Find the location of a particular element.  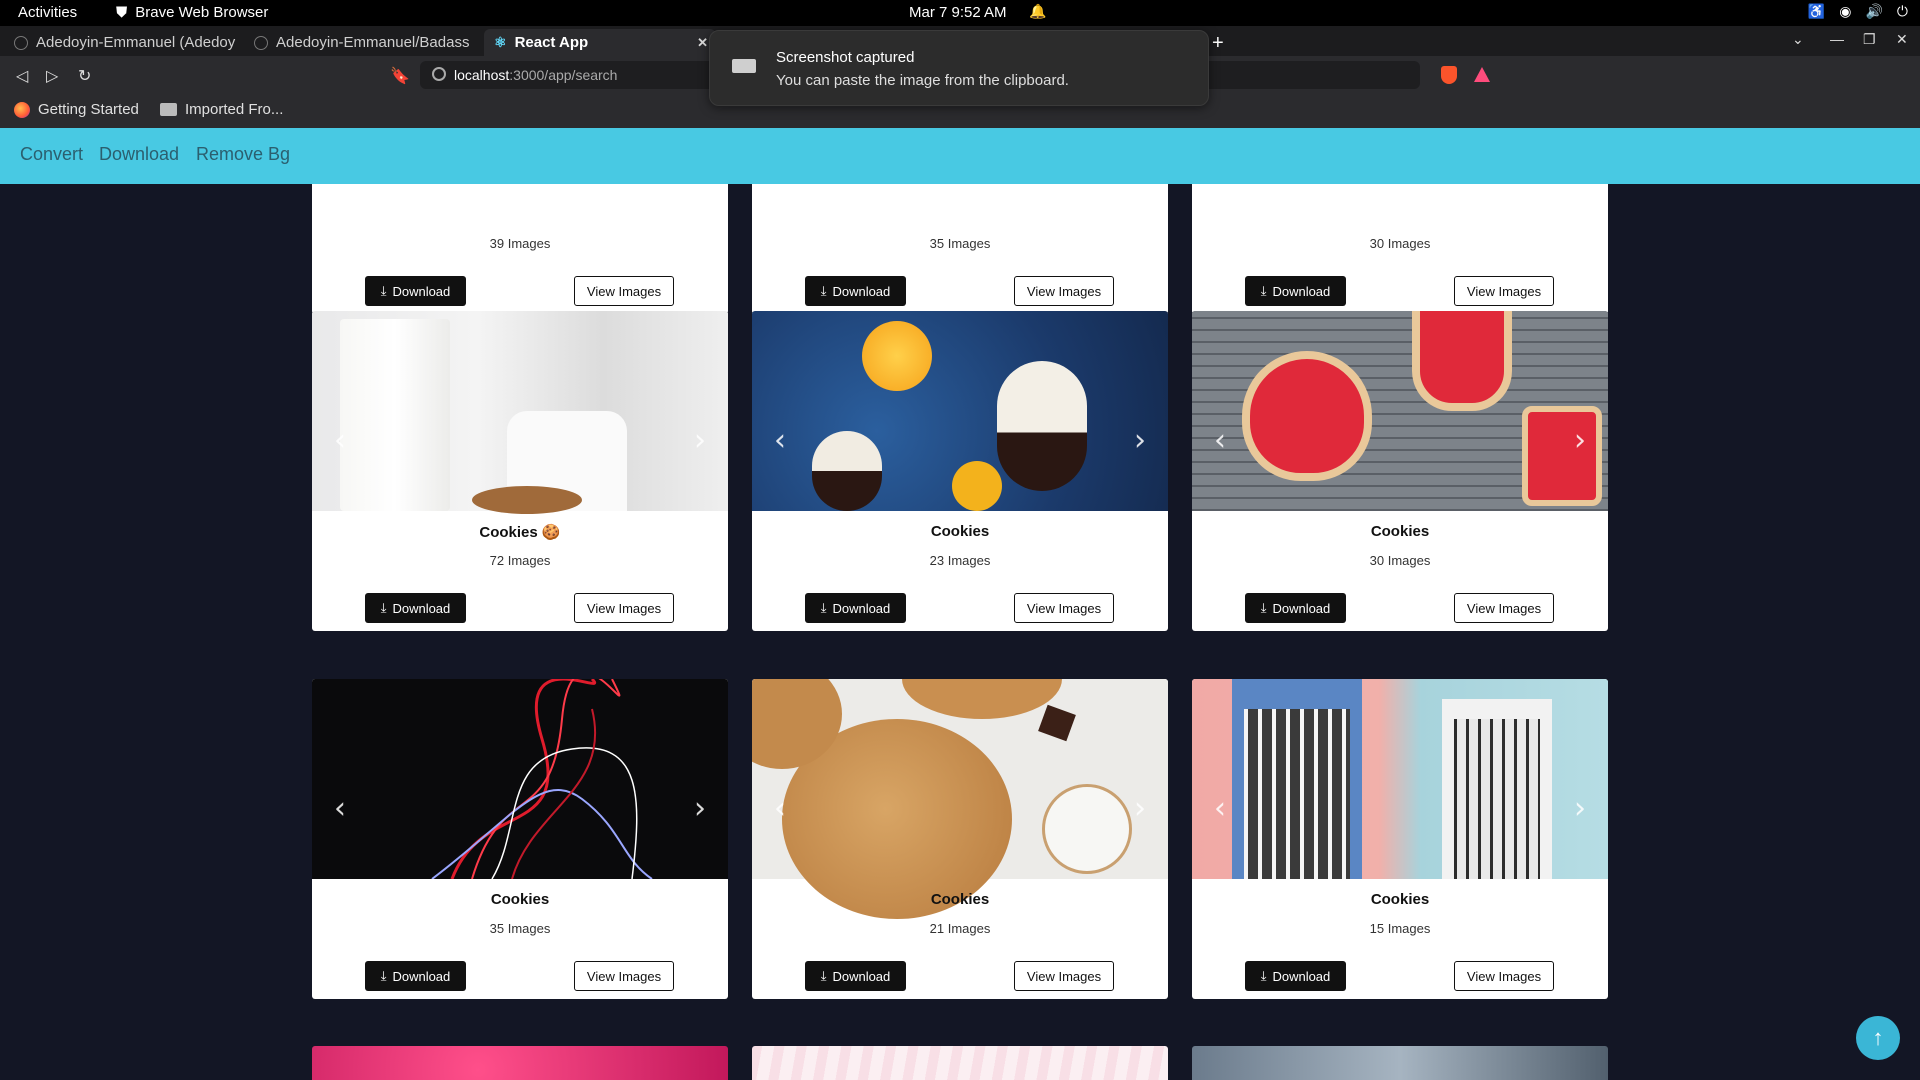

screenshot-icon is located at coordinates (744, 66).